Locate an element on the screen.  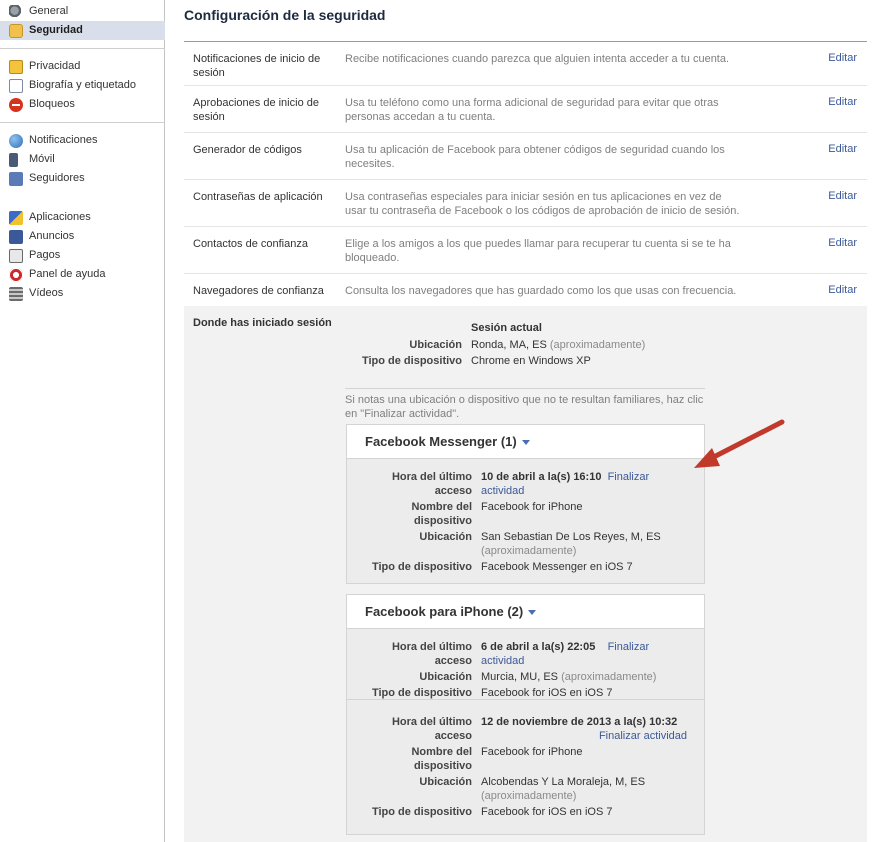
sidebar-item-label: Panel de ayuda is located at coordinates (67, 274).